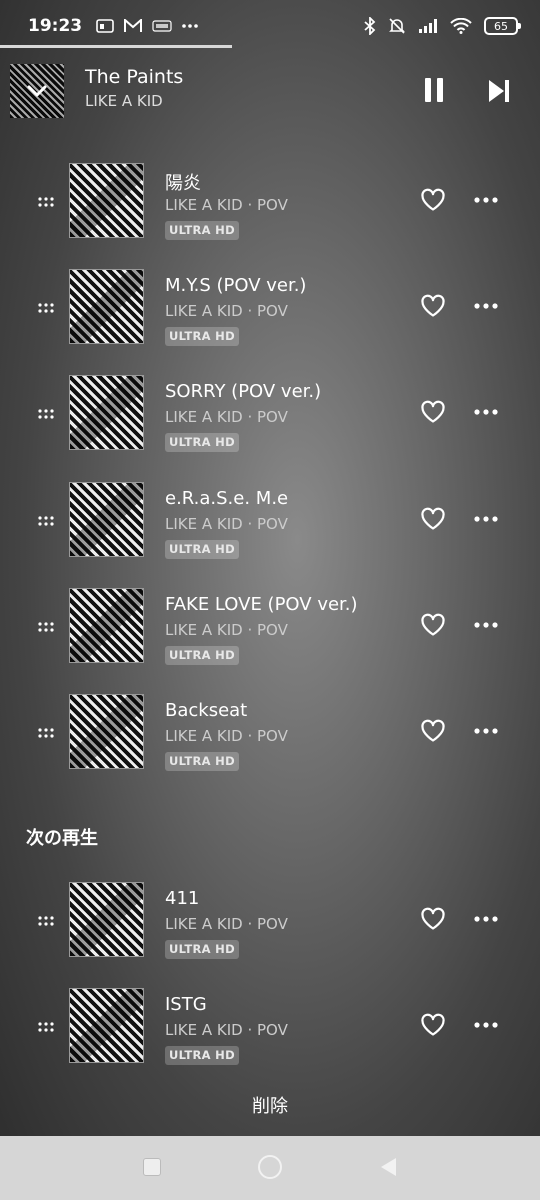 The height and width of the screenshot is (1200, 540). Describe the element at coordinates (227, 498) in the screenshot. I see `track-title: e.R.a.S.e. M.e` at that location.